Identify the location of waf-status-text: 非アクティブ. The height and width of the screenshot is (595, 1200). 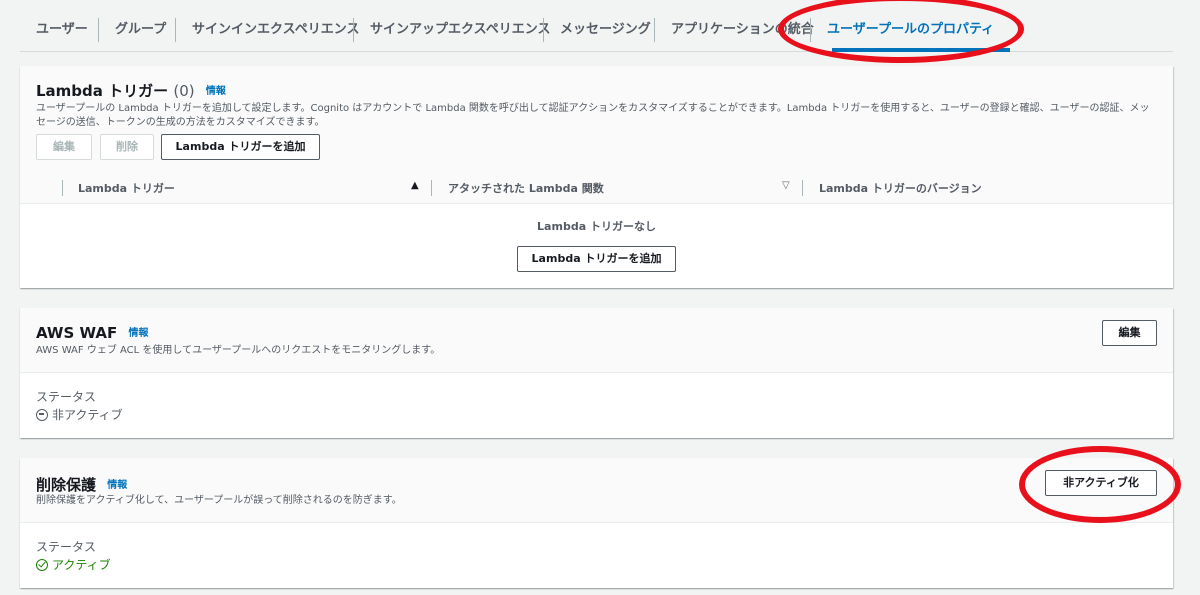
(87, 415).